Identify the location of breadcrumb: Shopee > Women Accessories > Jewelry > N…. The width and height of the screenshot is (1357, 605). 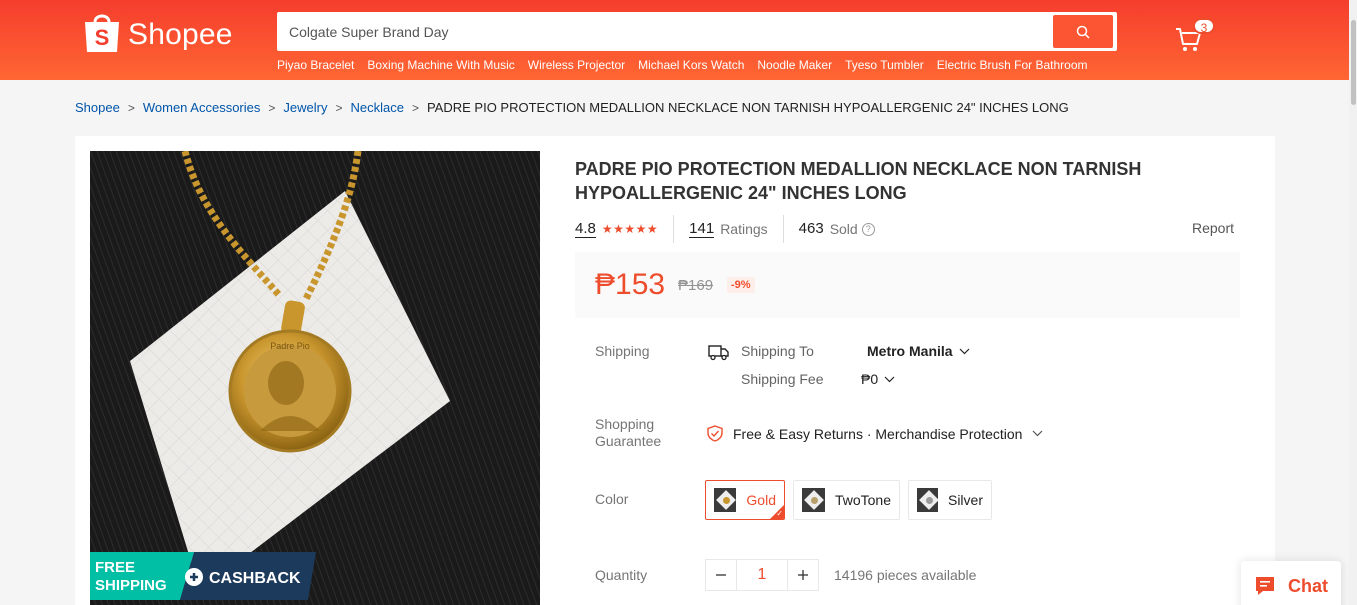
(572, 107).